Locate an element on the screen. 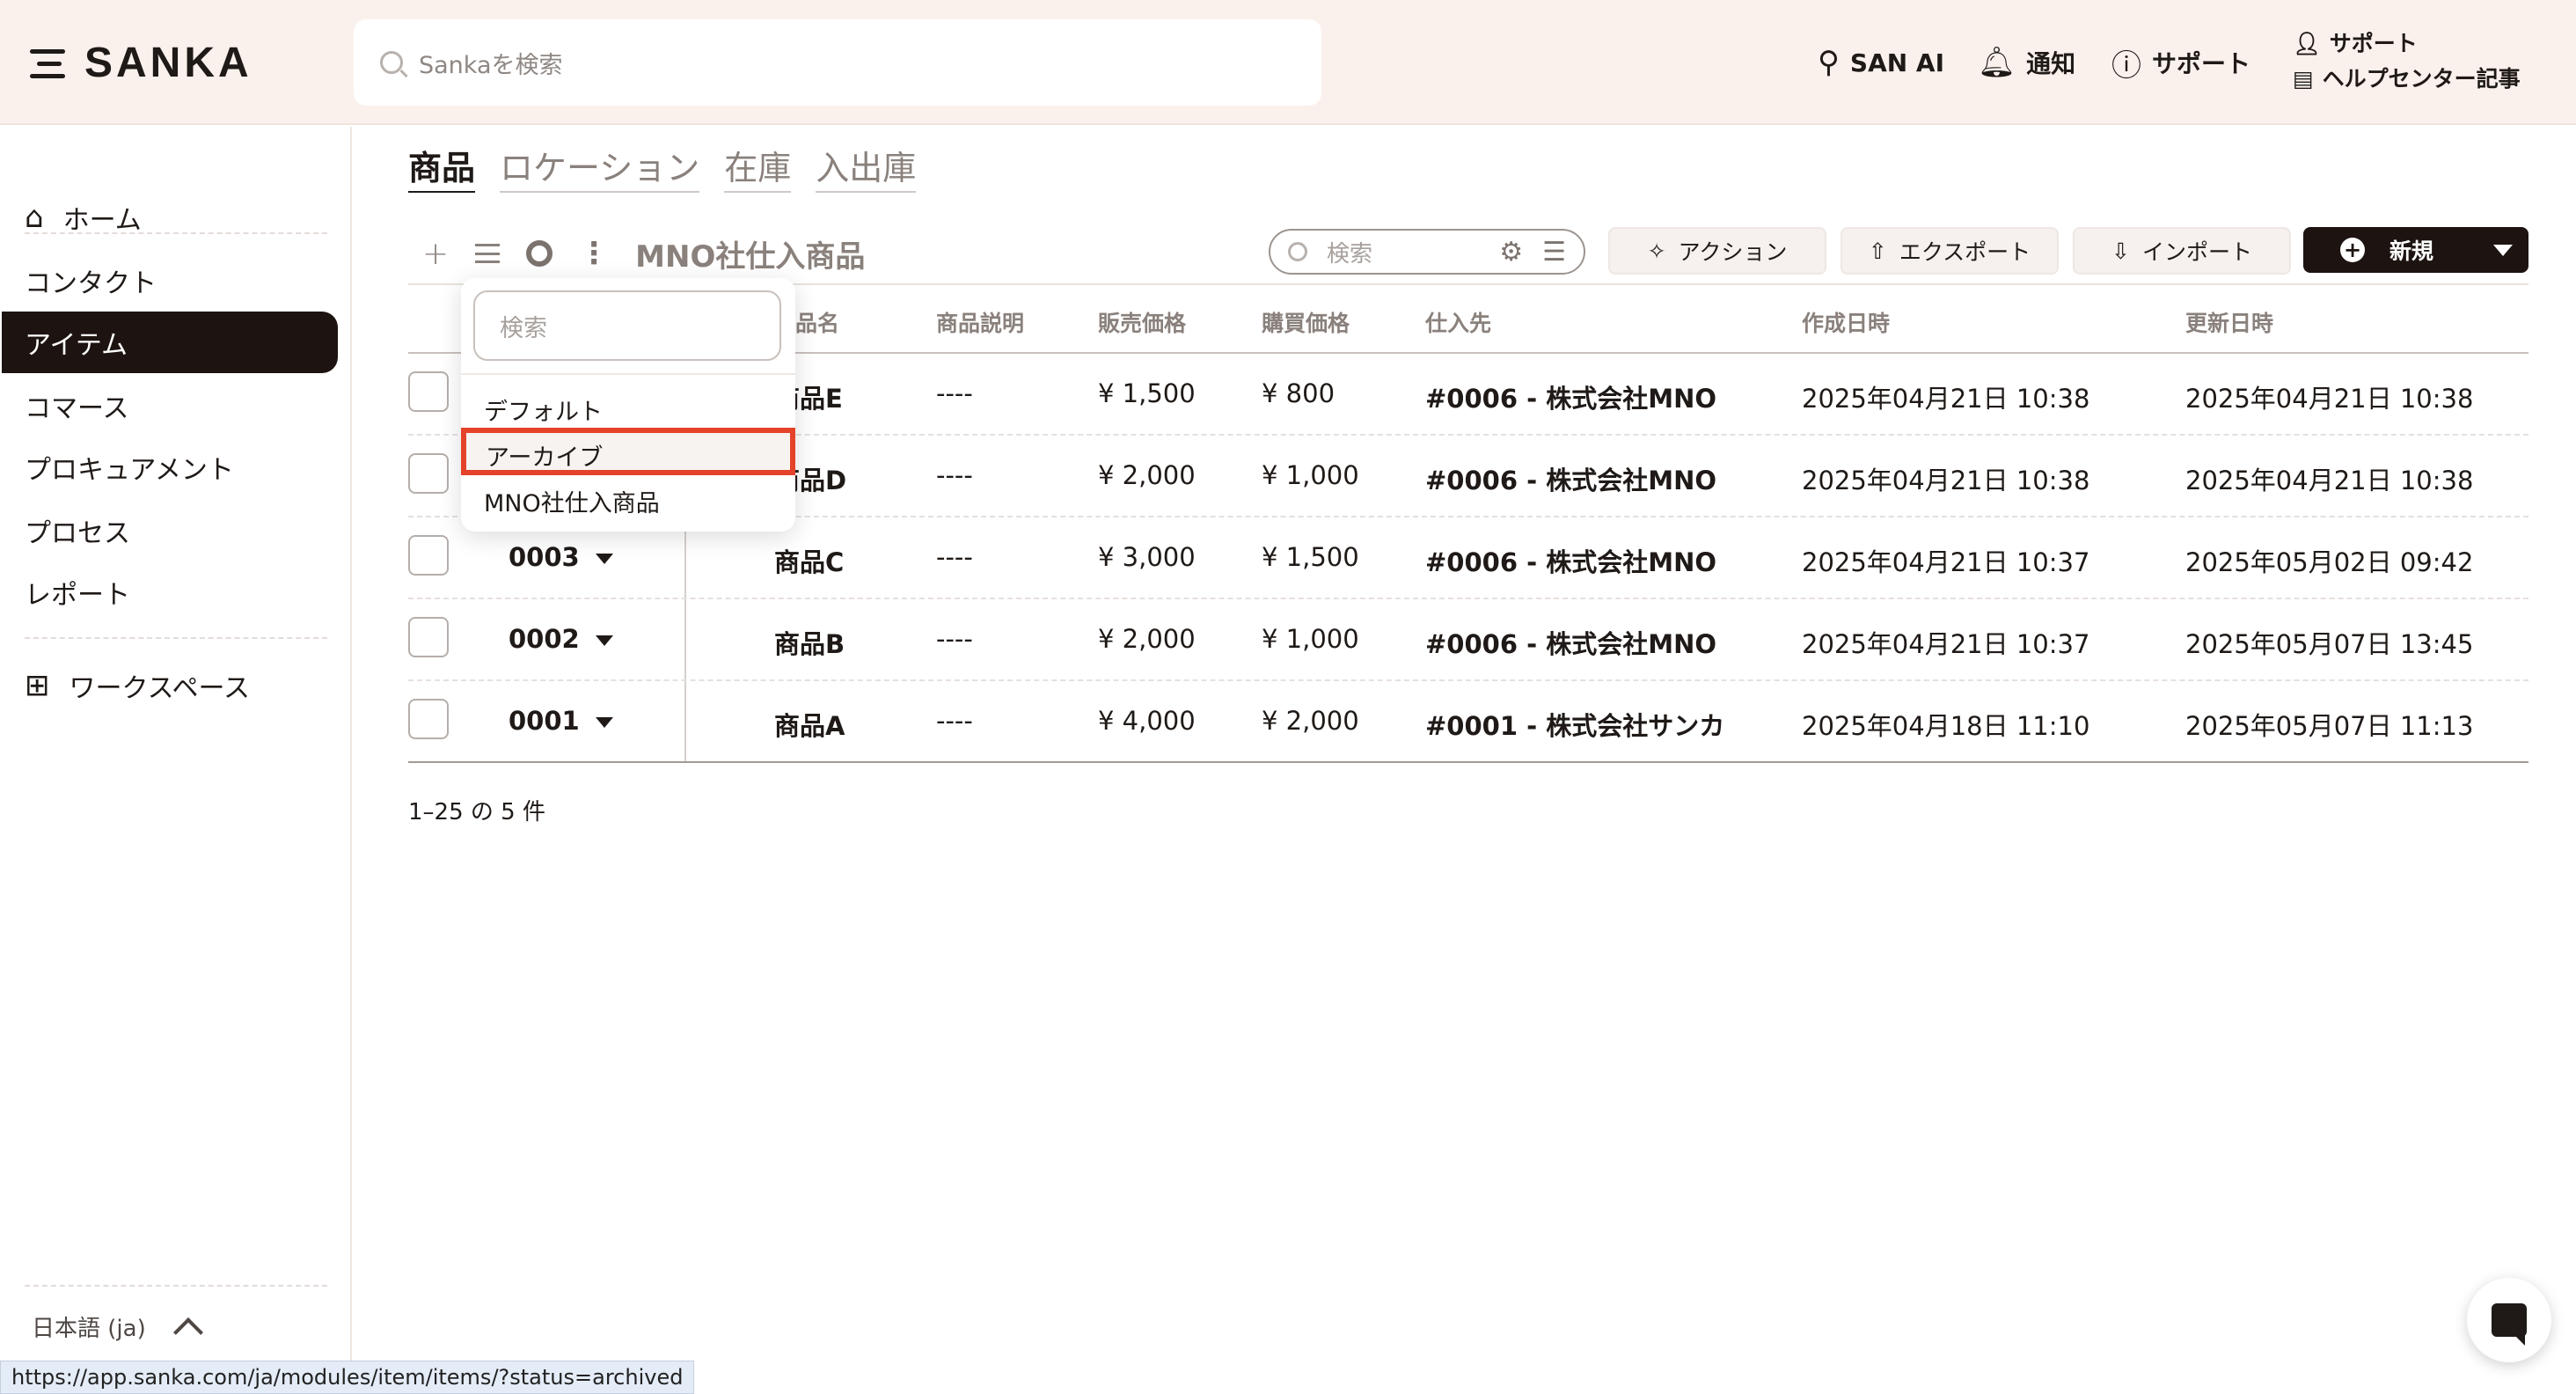  created-at: 2025年04月21日 10:37 is located at coordinates (1946, 562).